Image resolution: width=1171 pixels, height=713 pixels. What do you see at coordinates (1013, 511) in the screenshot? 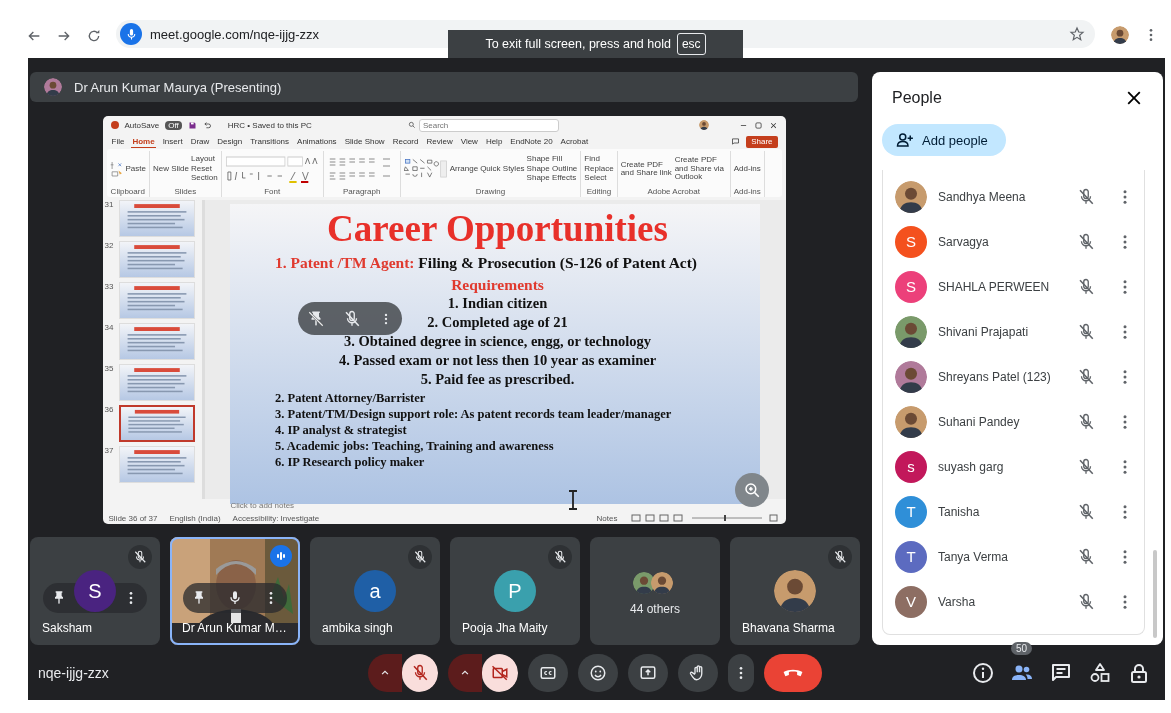
I see `participant-row: T Tanisha` at bounding box center [1013, 511].